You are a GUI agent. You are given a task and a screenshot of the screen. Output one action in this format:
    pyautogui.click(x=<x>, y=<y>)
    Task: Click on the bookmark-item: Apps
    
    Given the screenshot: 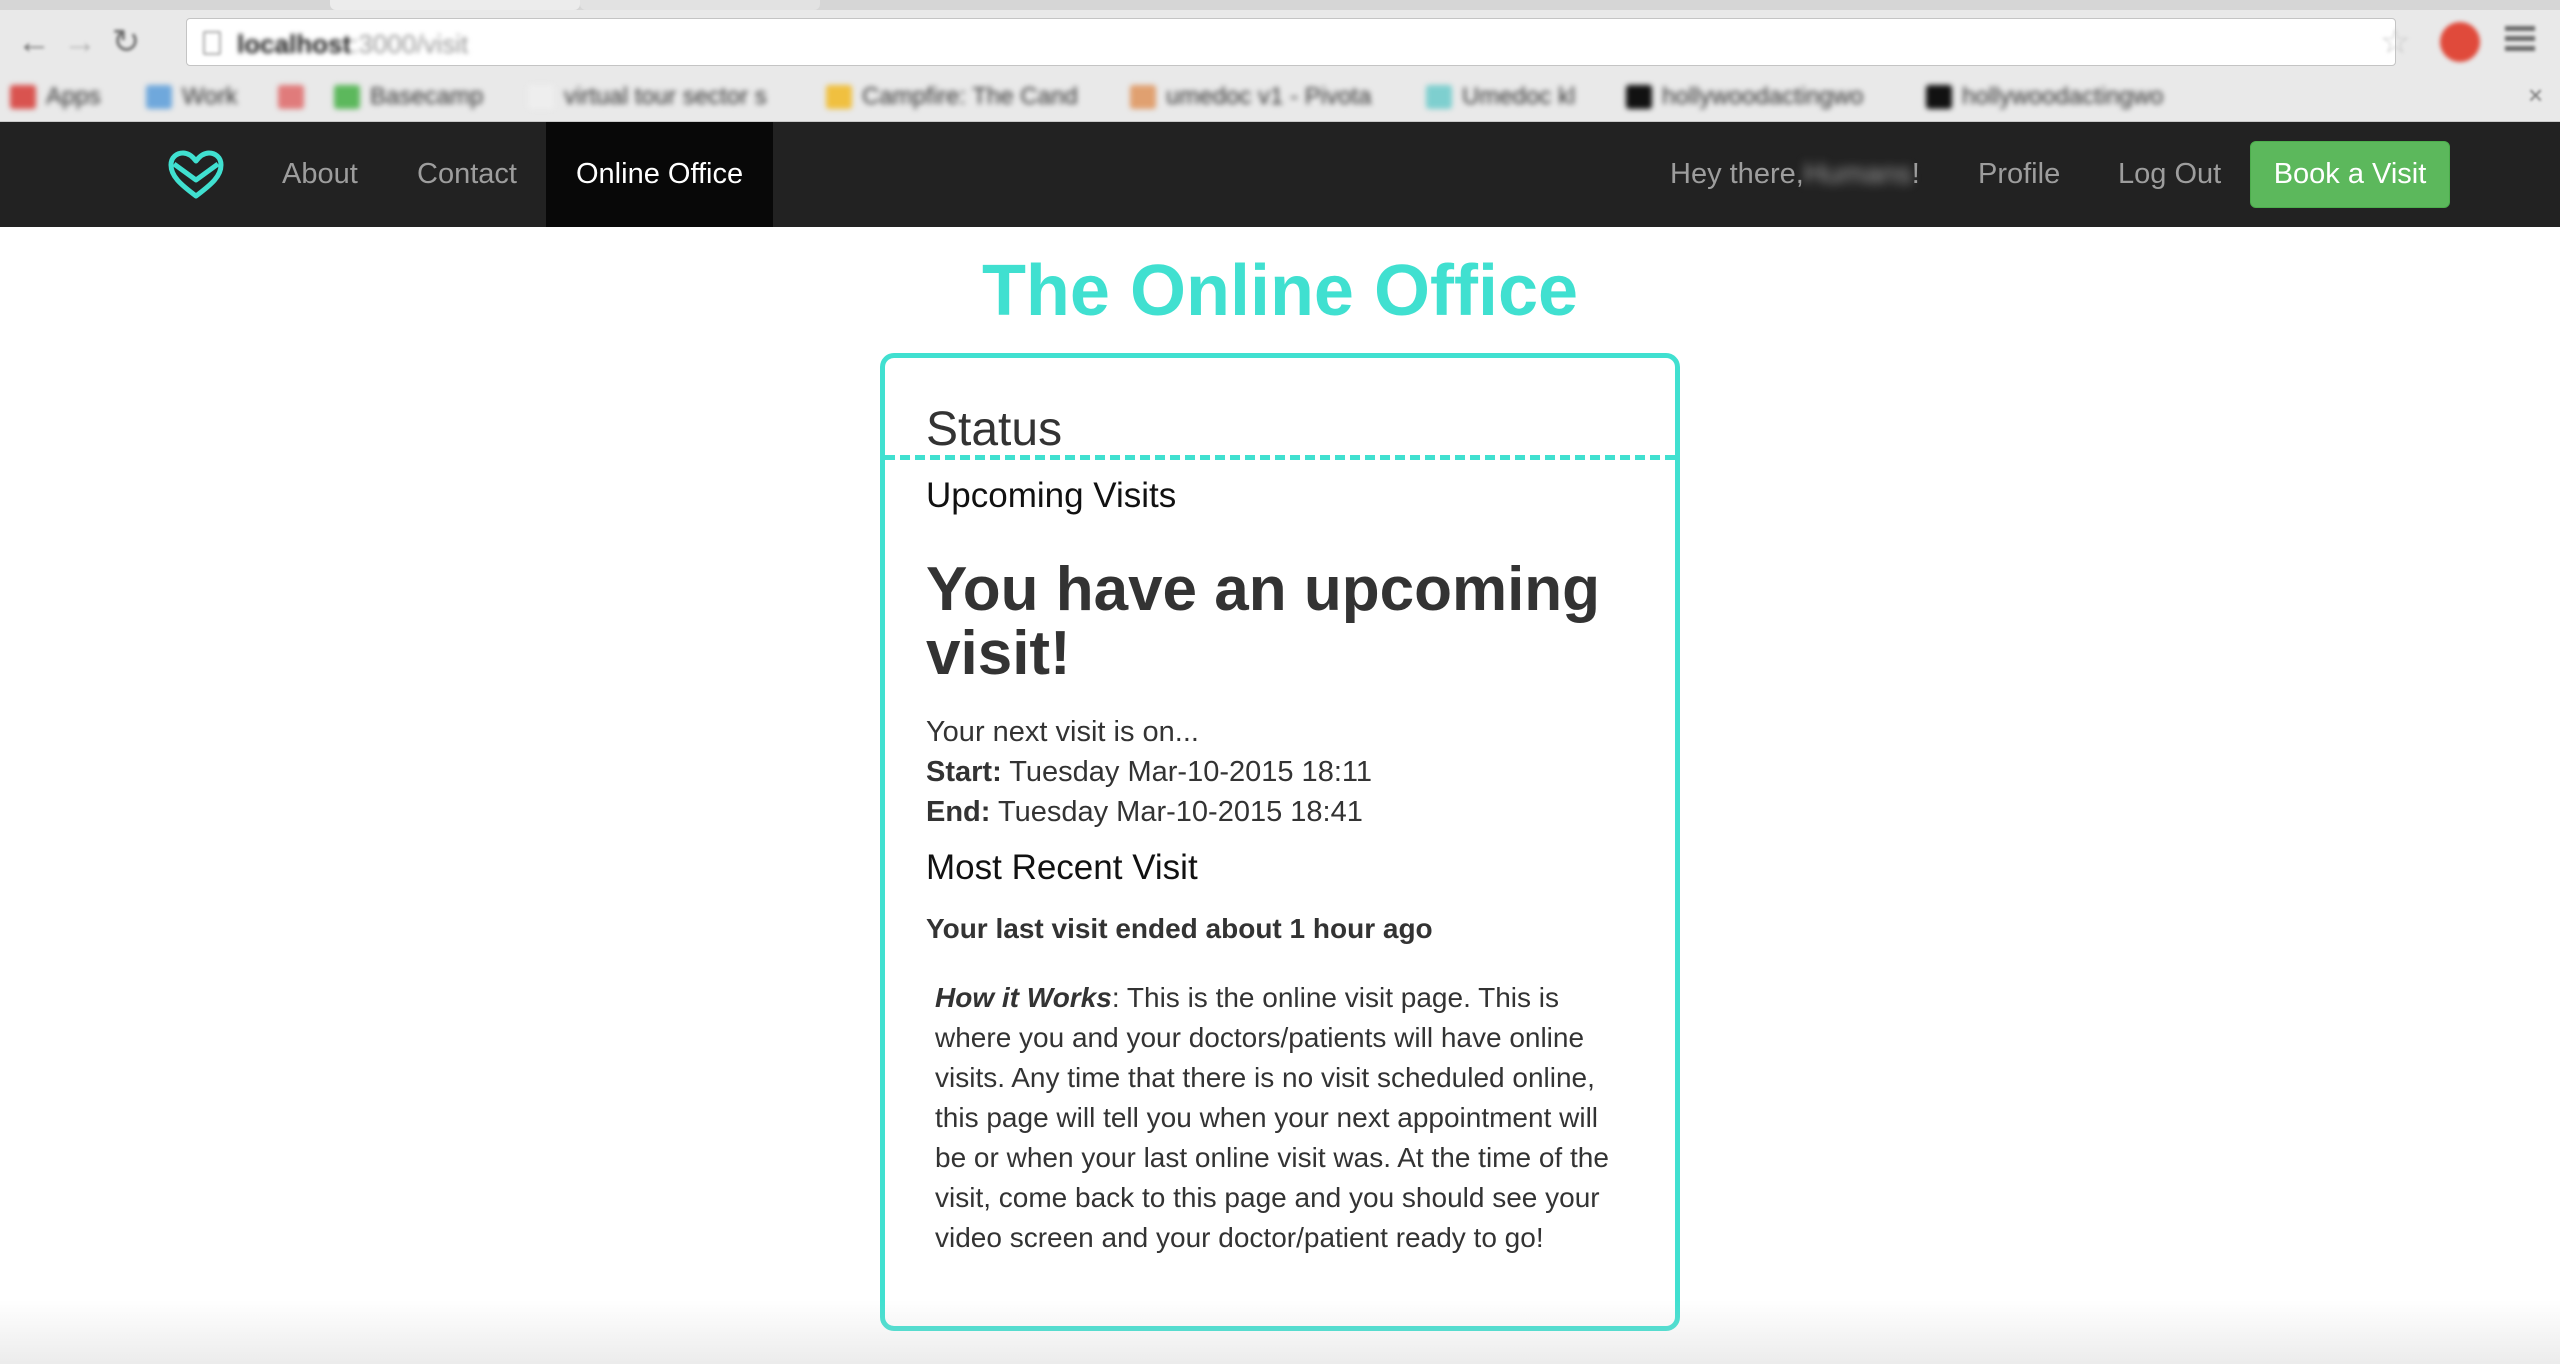 What is the action you would take?
    pyautogui.click(x=55, y=97)
    